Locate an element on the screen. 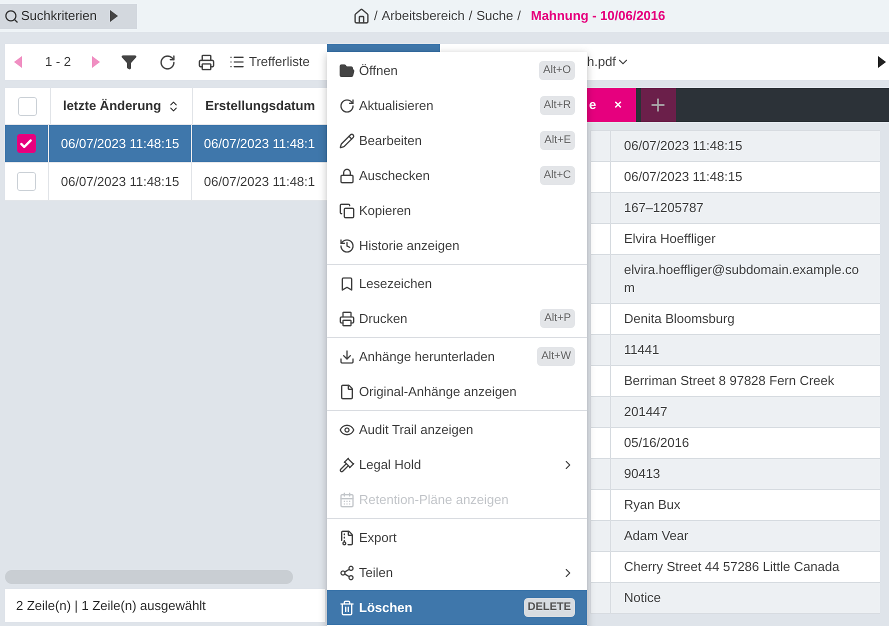 The image size is (889, 626). file-dropdown: h.pdf is located at coordinates (608, 62).